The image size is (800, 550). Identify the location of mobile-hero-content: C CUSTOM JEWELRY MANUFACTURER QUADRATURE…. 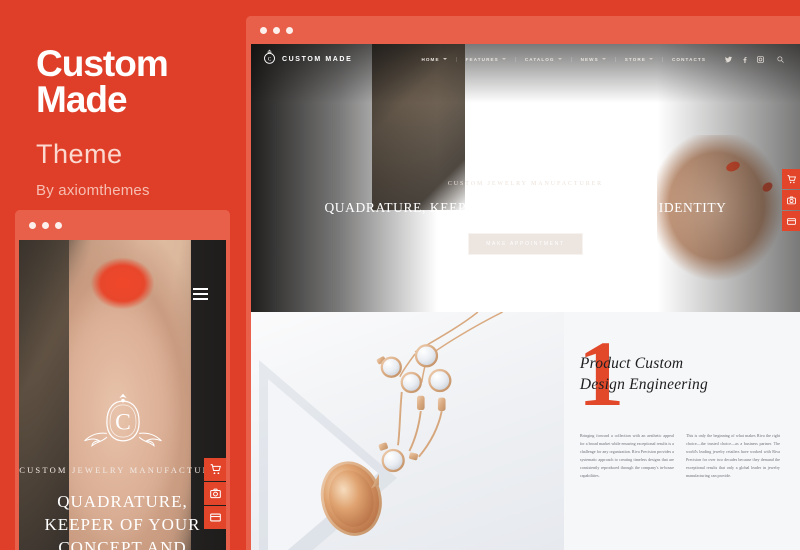
(122, 470).